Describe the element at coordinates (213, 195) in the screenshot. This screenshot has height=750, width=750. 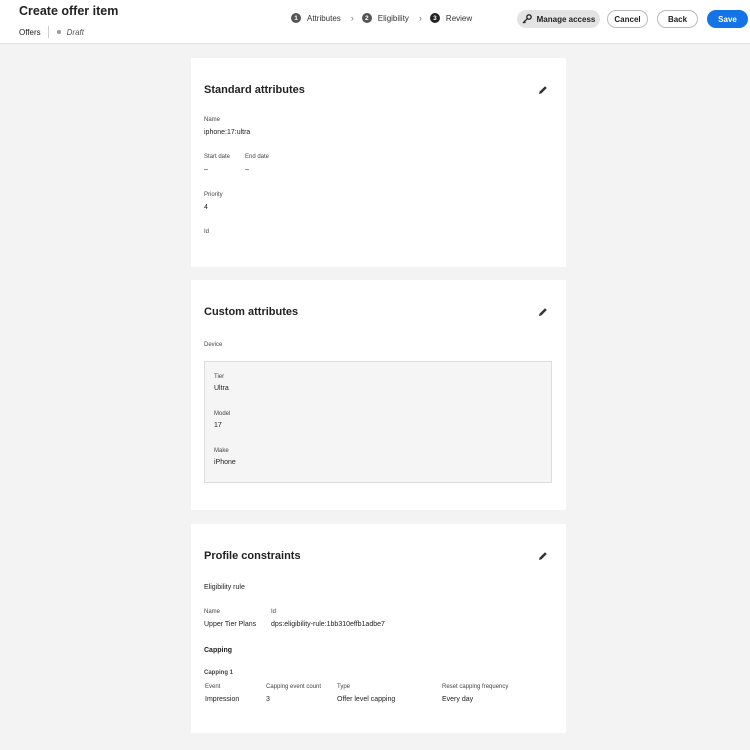
I see `priority-label: Priority` at that location.